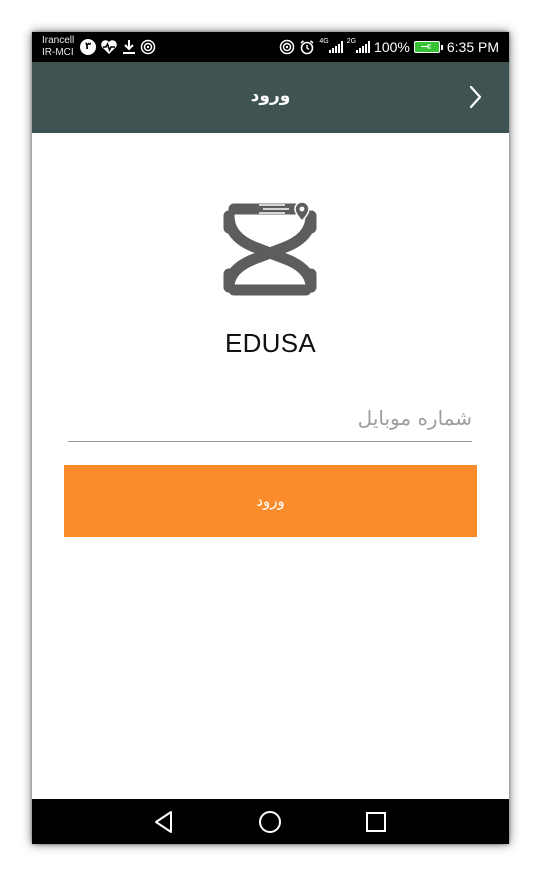 This screenshot has width=541, height=877. What do you see at coordinates (58, 40) in the screenshot?
I see `carrier-name: Irancell` at bounding box center [58, 40].